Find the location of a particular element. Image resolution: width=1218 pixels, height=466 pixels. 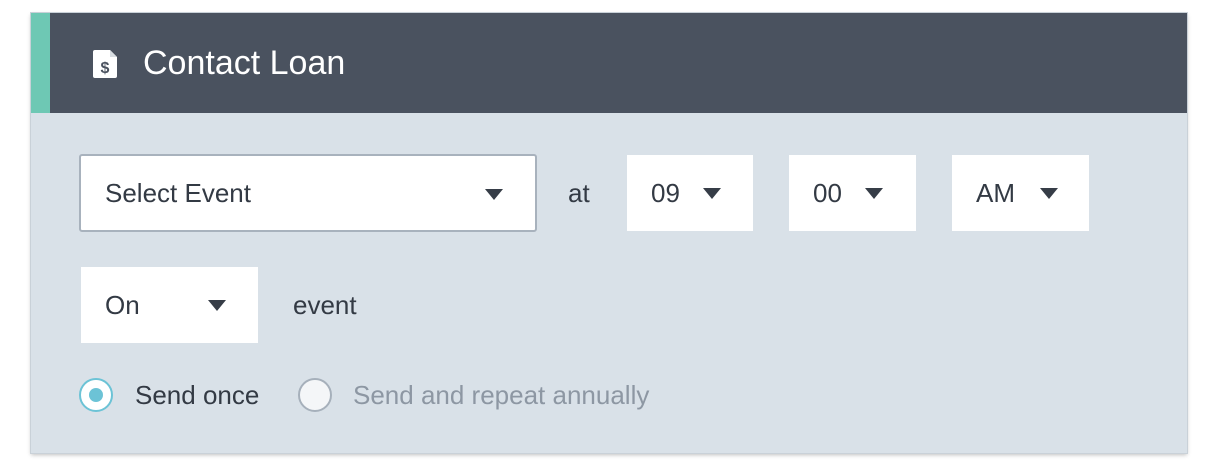

relation-select-value: On is located at coordinates (122, 305).